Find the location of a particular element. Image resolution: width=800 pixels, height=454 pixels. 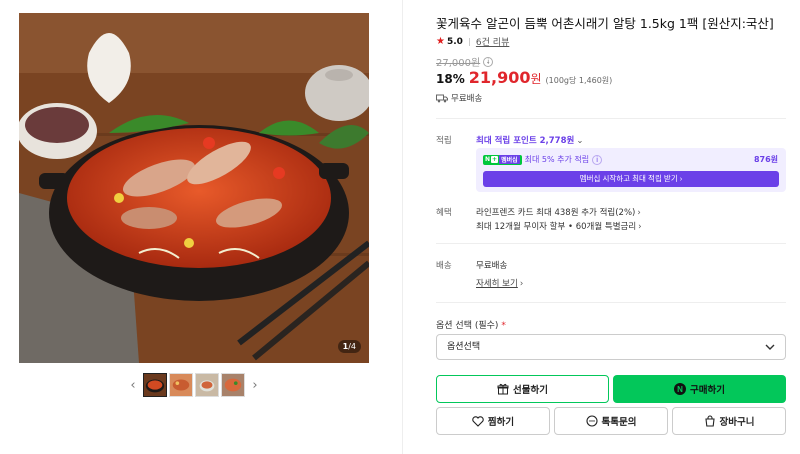

benefit-installment-row: 최대 12개월 무이자 할부 • 60개월 특별금리 › is located at coordinates (559, 226).